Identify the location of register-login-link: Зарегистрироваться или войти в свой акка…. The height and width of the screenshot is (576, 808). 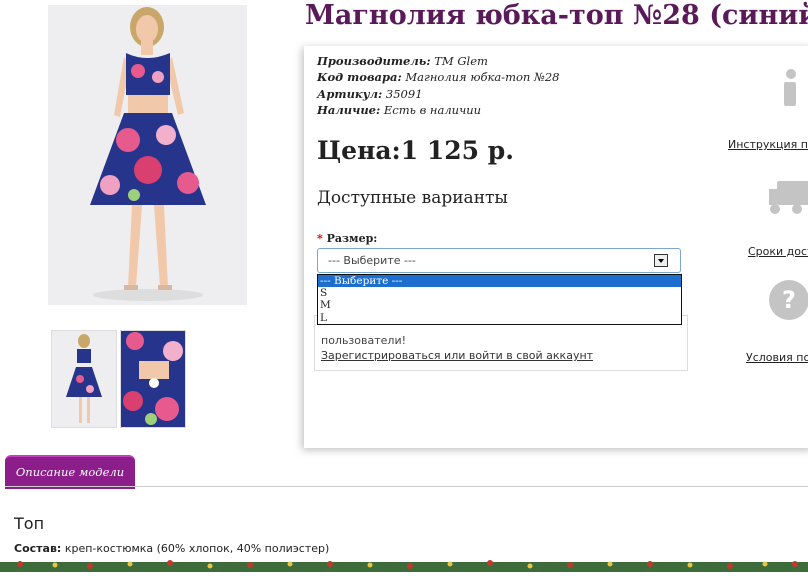
(457, 355).